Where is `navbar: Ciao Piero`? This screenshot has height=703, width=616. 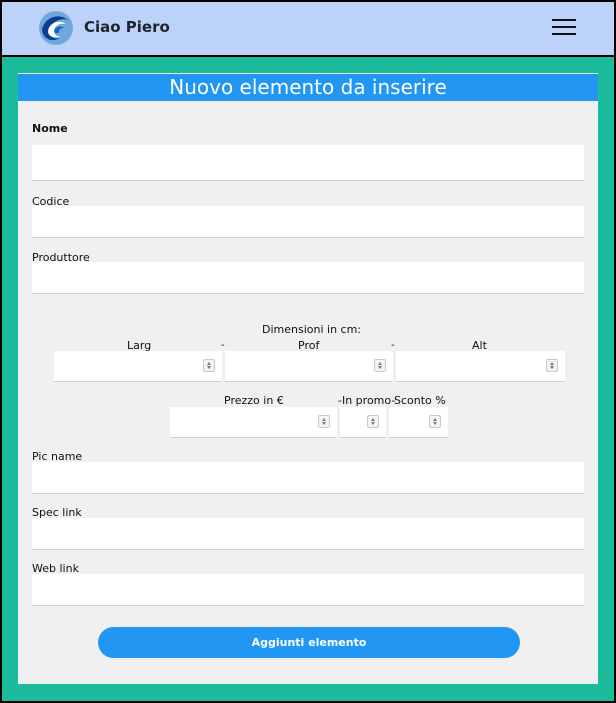
navbar: Ciao Piero is located at coordinates (308, 29).